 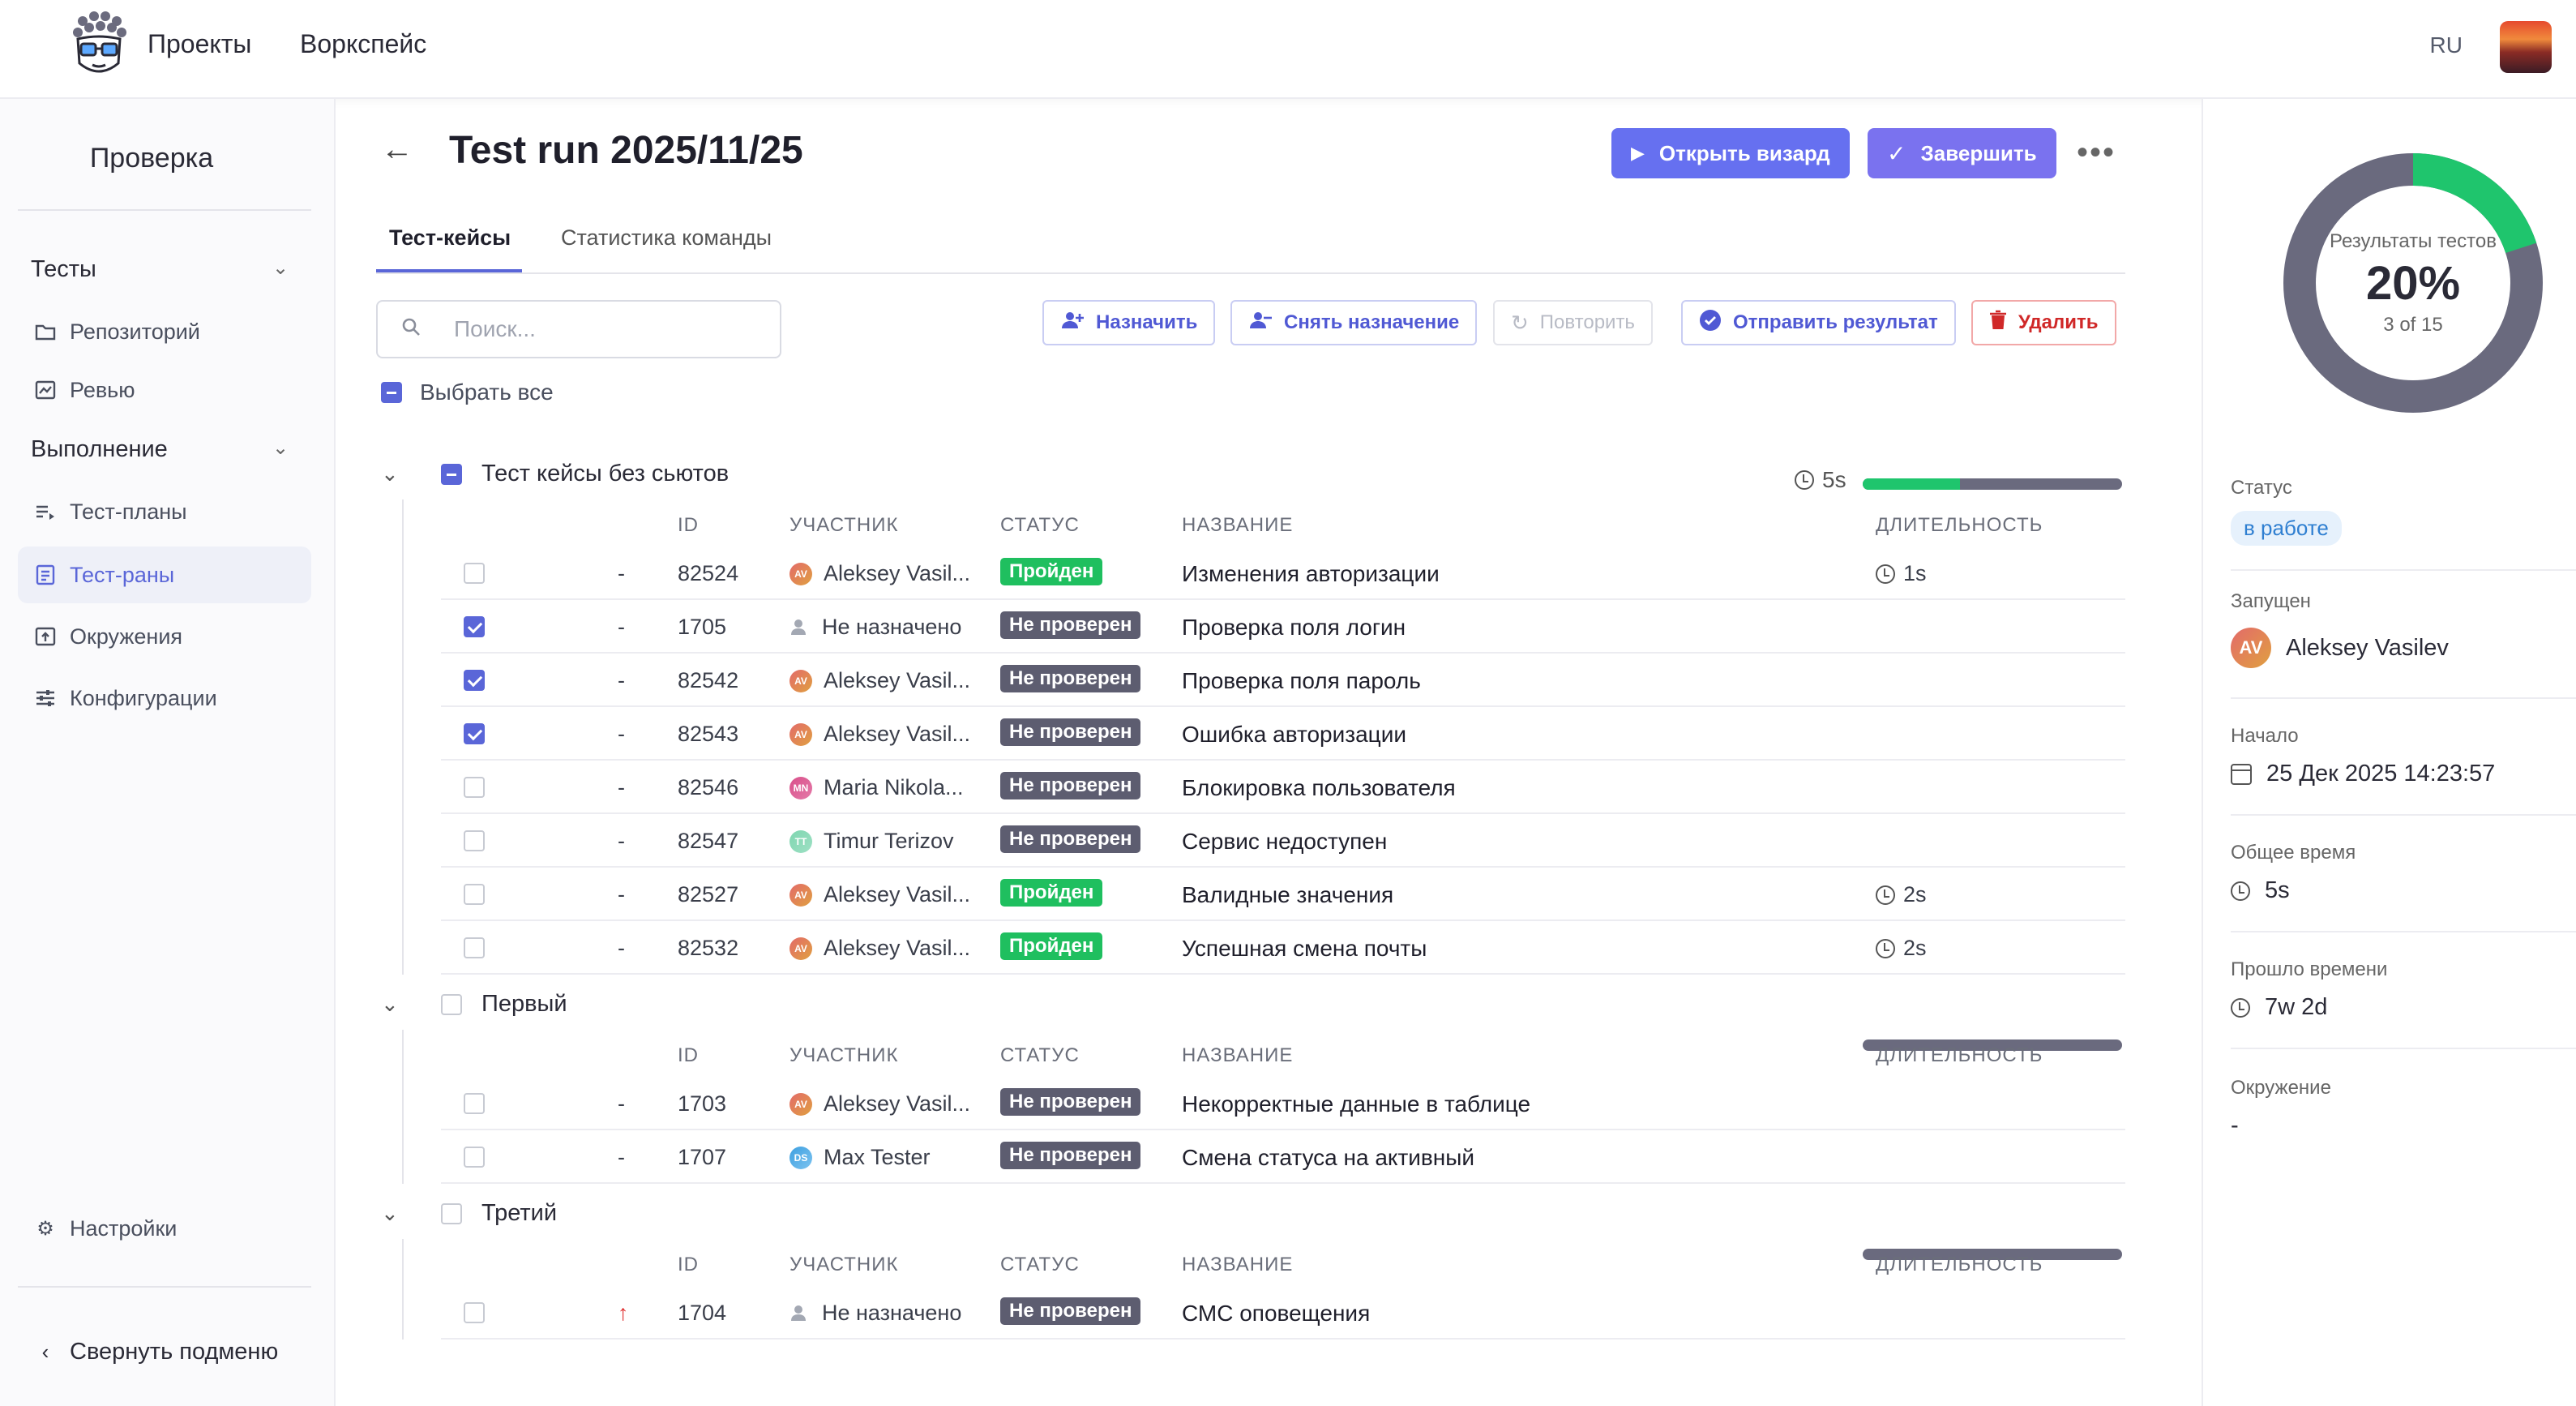 I want to click on nav-workspace: Воркспейс, so click(x=363, y=44).